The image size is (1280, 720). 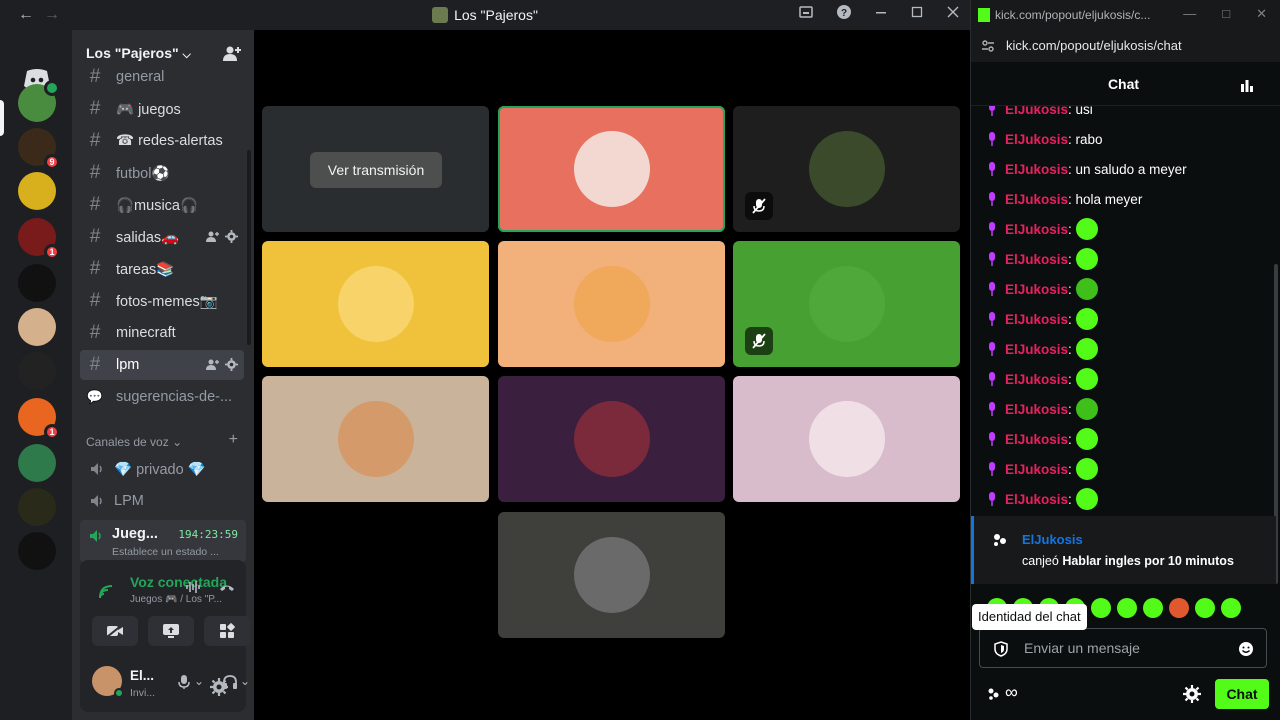 I want to click on channel-item: # general, so click(x=162, y=80).